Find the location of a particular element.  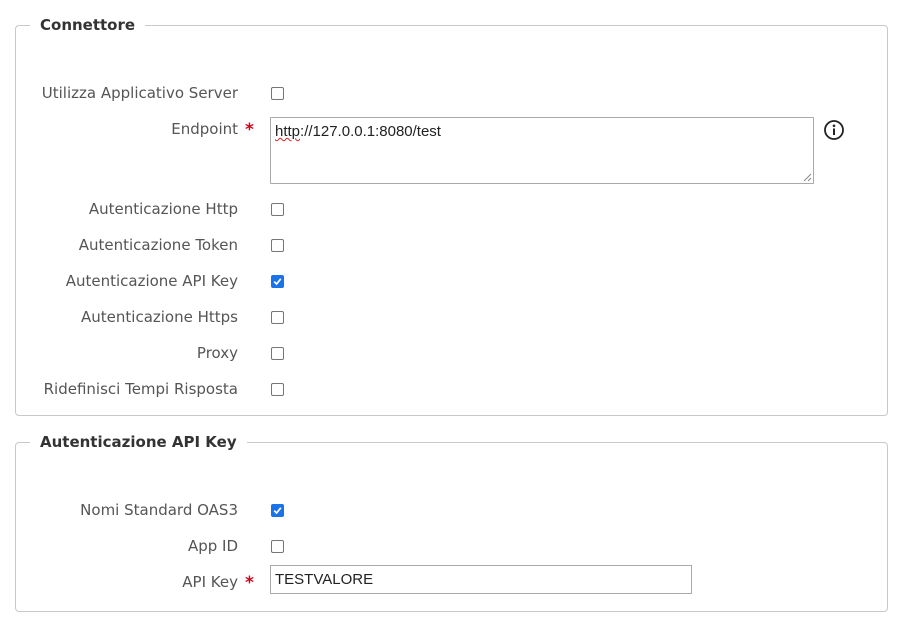

api-key-required-mark: * is located at coordinates (249, 583).